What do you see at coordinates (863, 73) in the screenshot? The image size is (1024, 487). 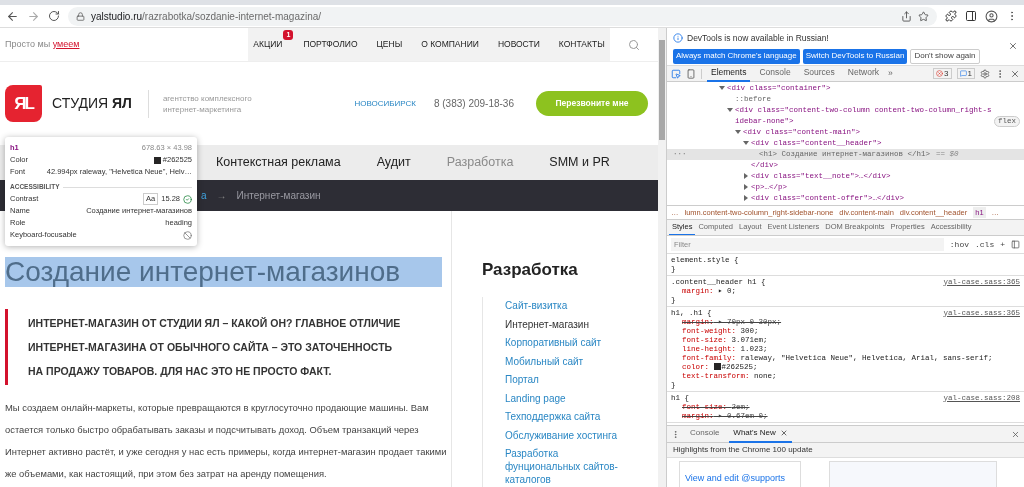 I see `devtools-tab: Network` at bounding box center [863, 73].